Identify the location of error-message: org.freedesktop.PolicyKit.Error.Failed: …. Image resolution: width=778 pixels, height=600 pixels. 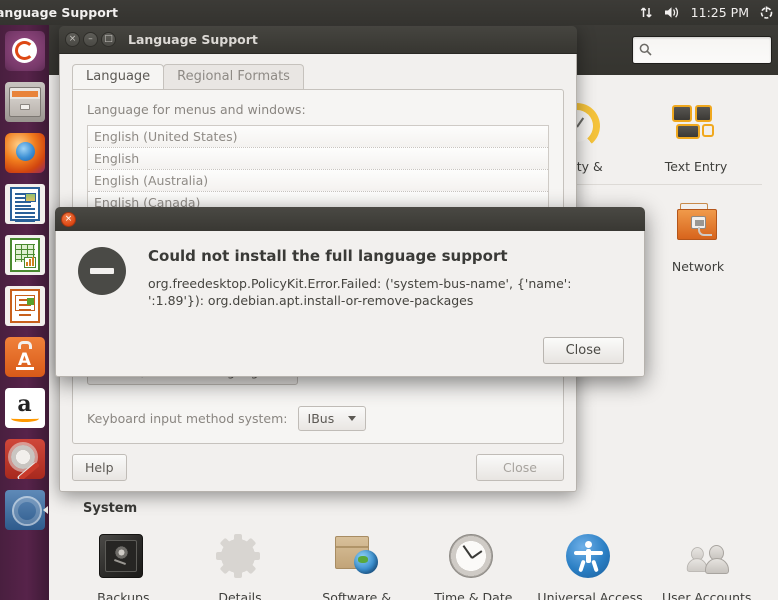
(360, 292).